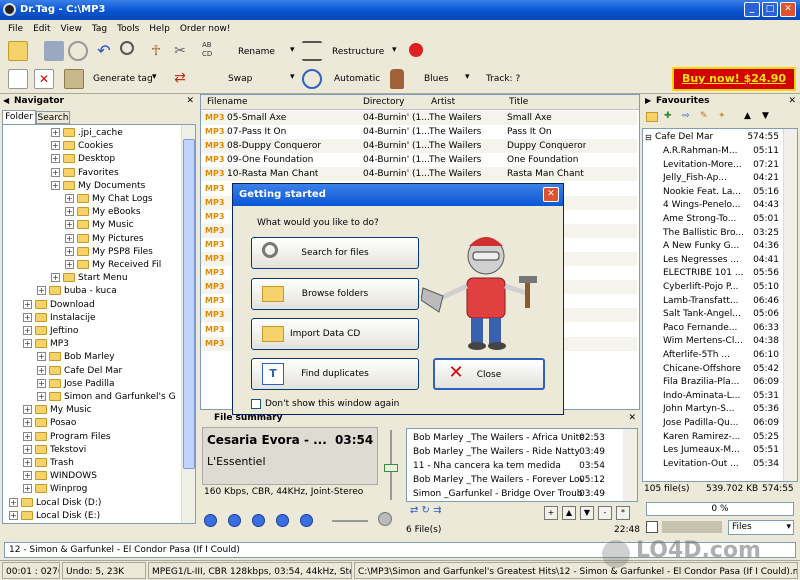  I want to click on restructure-dropdown-icon: ▾, so click(394, 50).